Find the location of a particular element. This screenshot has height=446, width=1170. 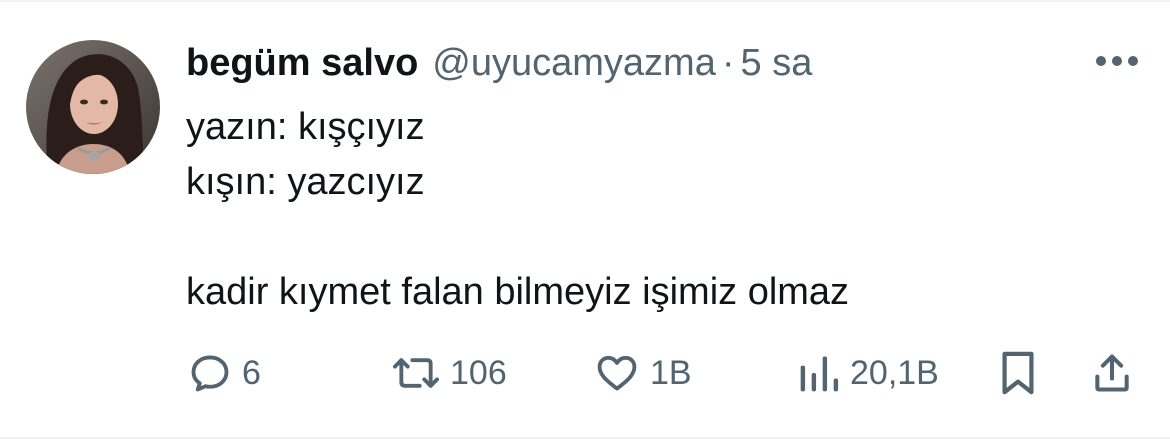

reply-button: 6 is located at coordinates (224, 373).